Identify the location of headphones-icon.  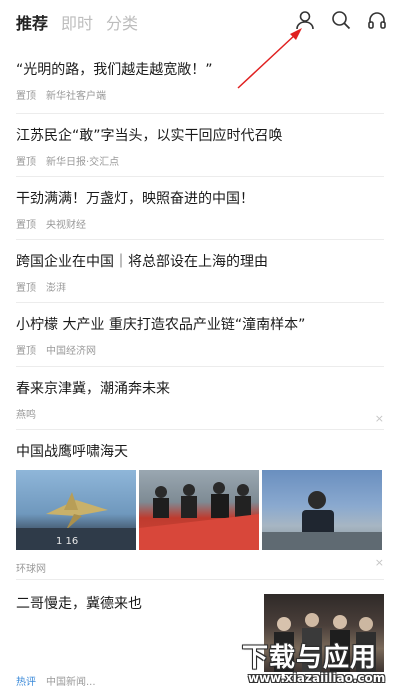
(377, 20).